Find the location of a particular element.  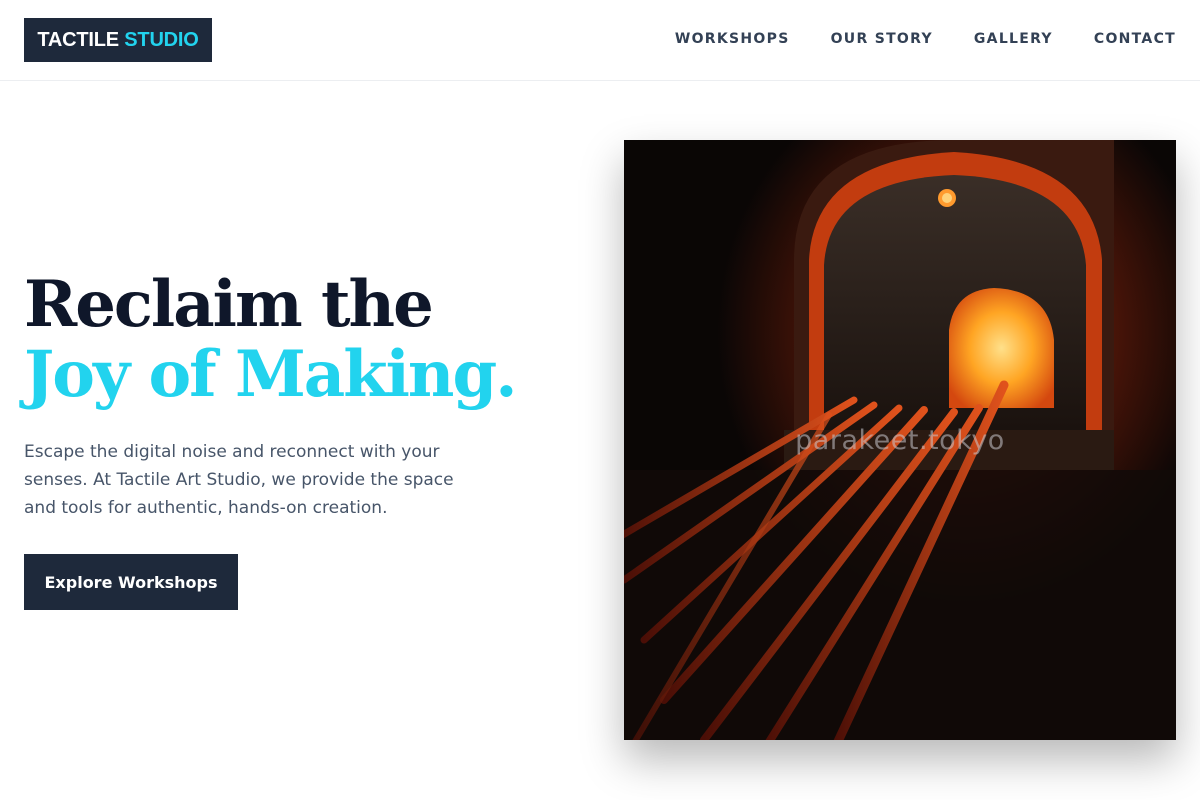

nav-item-workshops: WORKSHOPS is located at coordinates (732, 39).